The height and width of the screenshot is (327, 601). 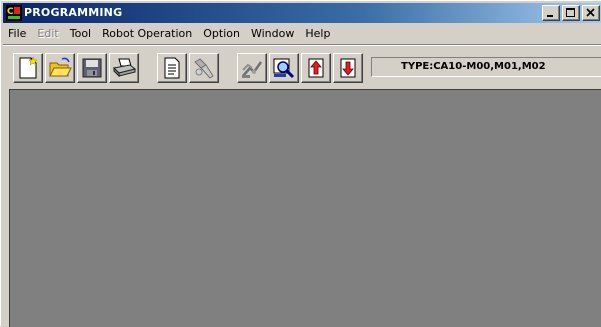 I want to click on new-file-icon, so click(x=28, y=67).